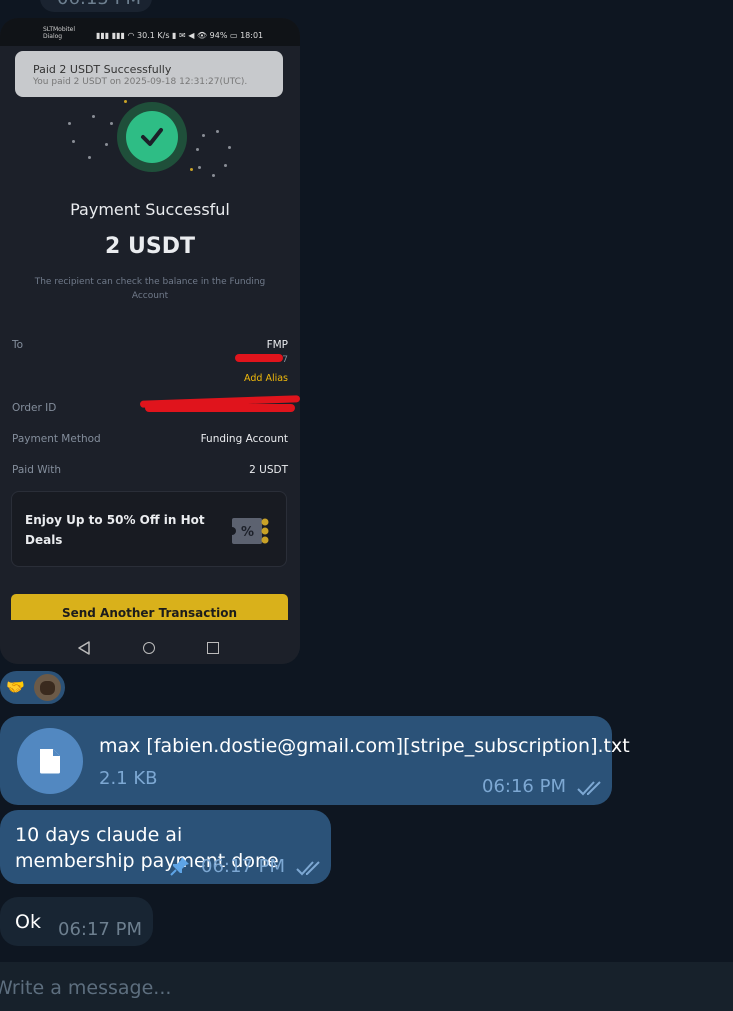 This screenshot has height=1011, width=733. I want to click on reactor-avatar, so click(47, 687).